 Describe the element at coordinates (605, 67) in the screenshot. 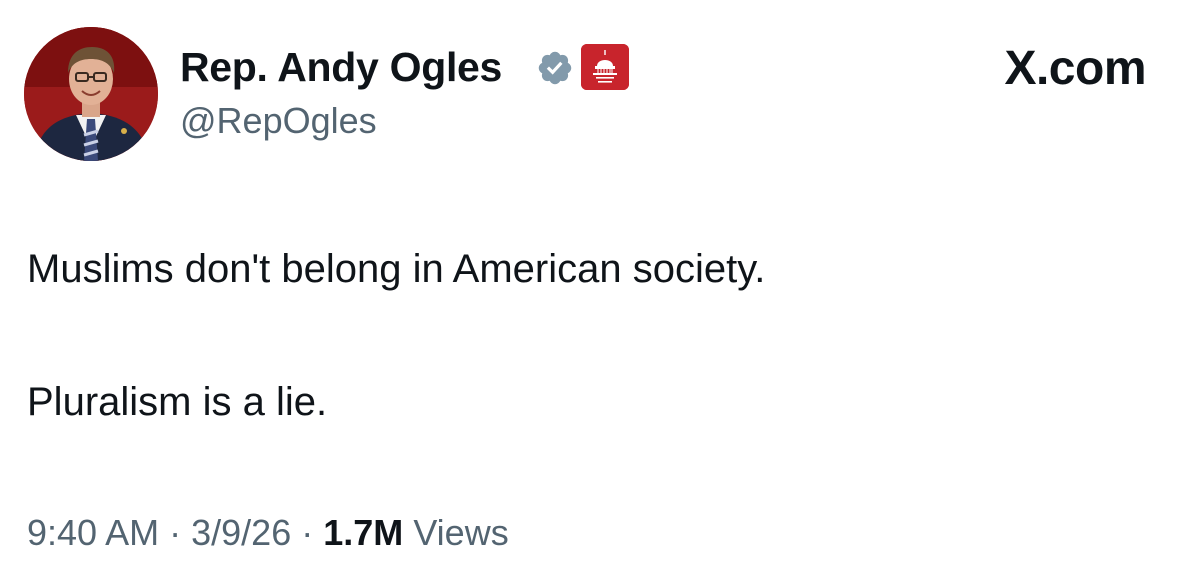

I see `house-gop-capitol-icon` at that location.